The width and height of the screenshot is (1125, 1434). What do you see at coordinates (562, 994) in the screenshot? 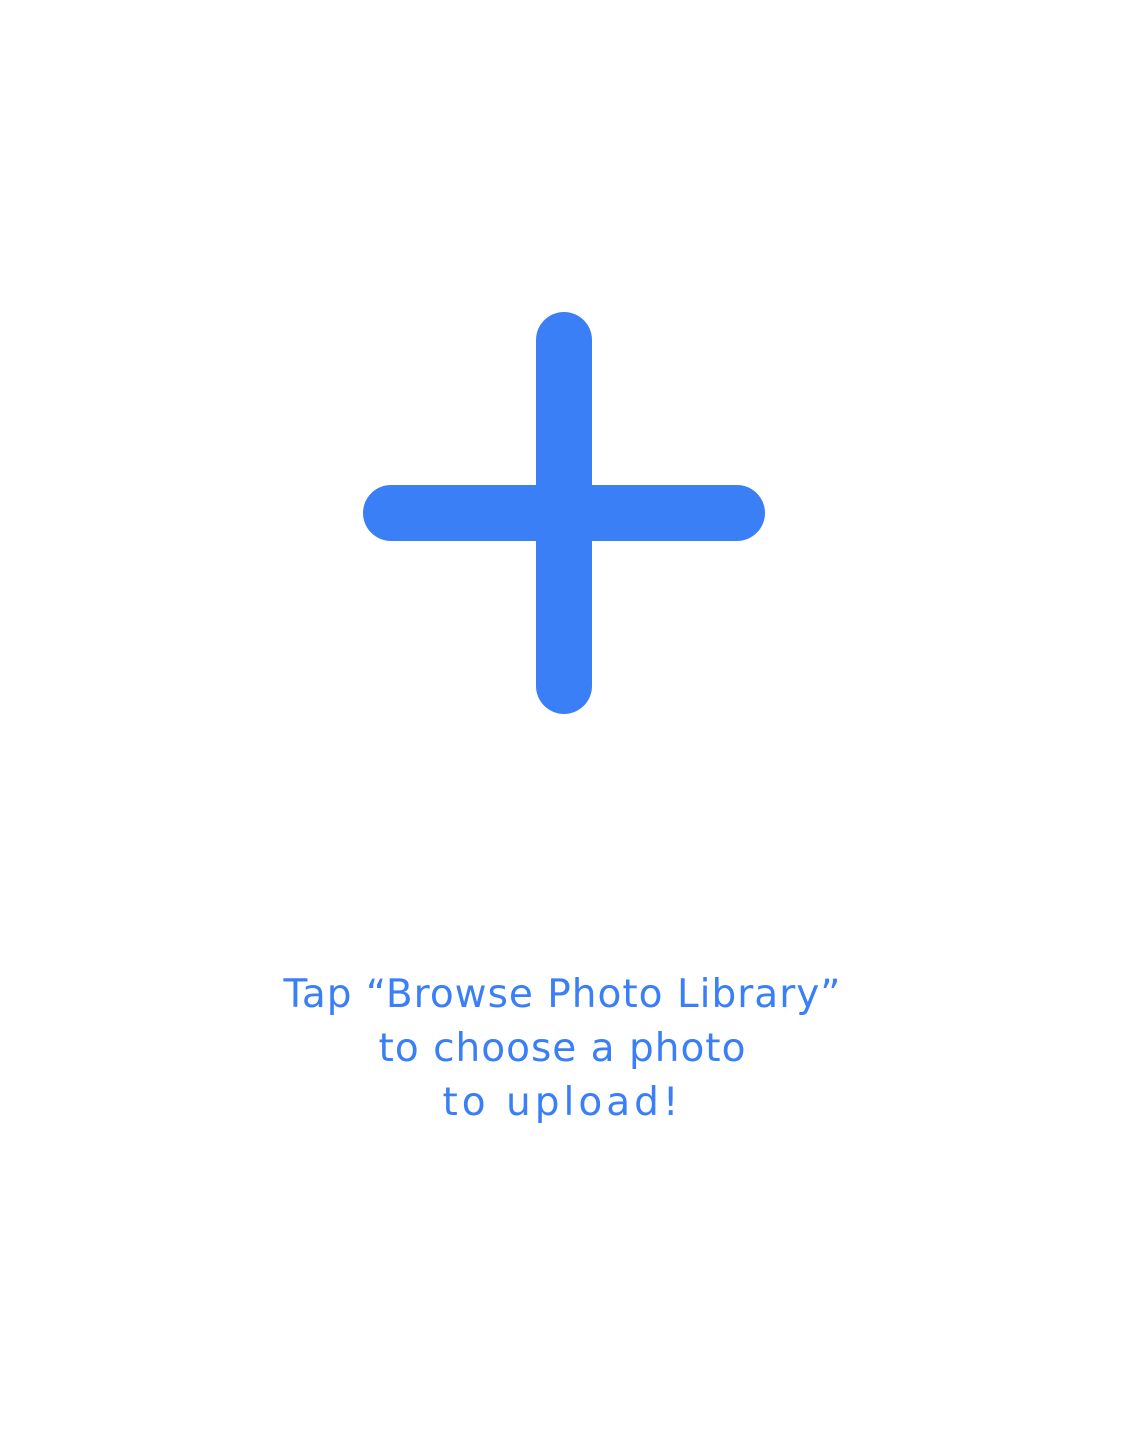
I see `instruction-line-1: Tap “Browse Photo Library”` at bounding box center [562, 994].